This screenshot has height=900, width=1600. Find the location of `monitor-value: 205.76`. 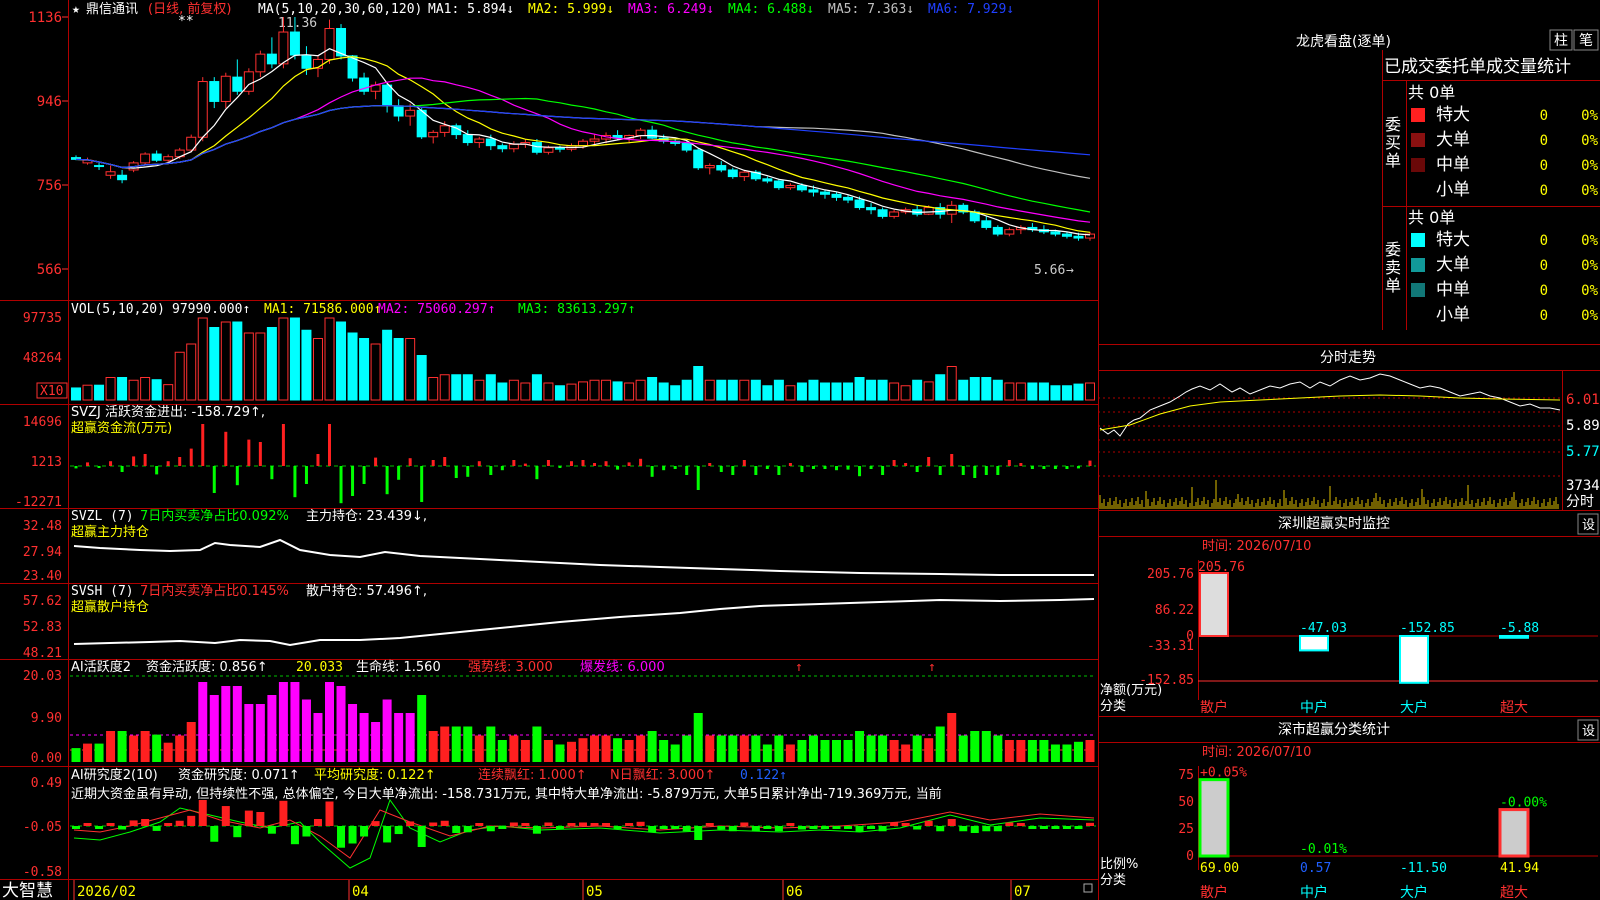

monitor-value: 205.76 is located at coordinates (1221, 567).